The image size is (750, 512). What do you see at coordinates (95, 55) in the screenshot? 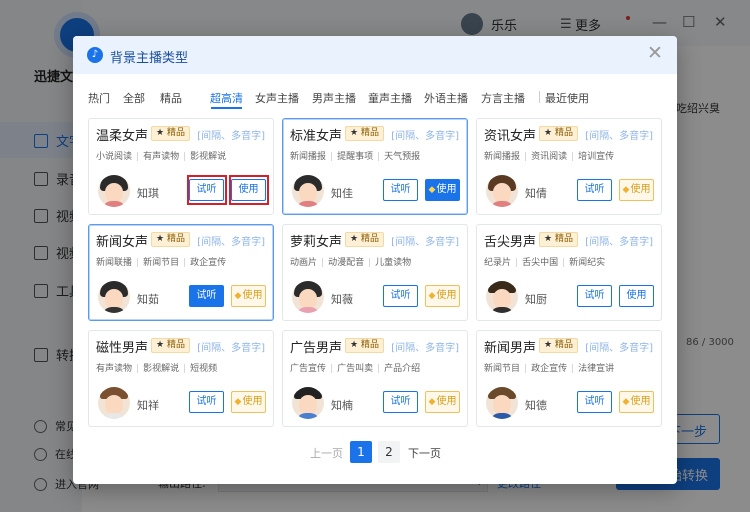
I see `music-note-icon: ♪` at bounding box center [95, 55].